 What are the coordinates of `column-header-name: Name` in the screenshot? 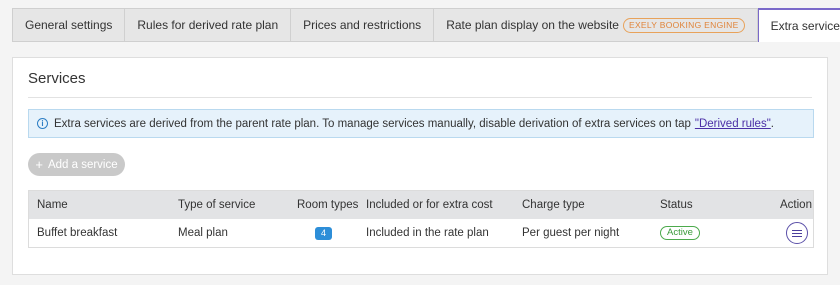 It's located at (52, 205).